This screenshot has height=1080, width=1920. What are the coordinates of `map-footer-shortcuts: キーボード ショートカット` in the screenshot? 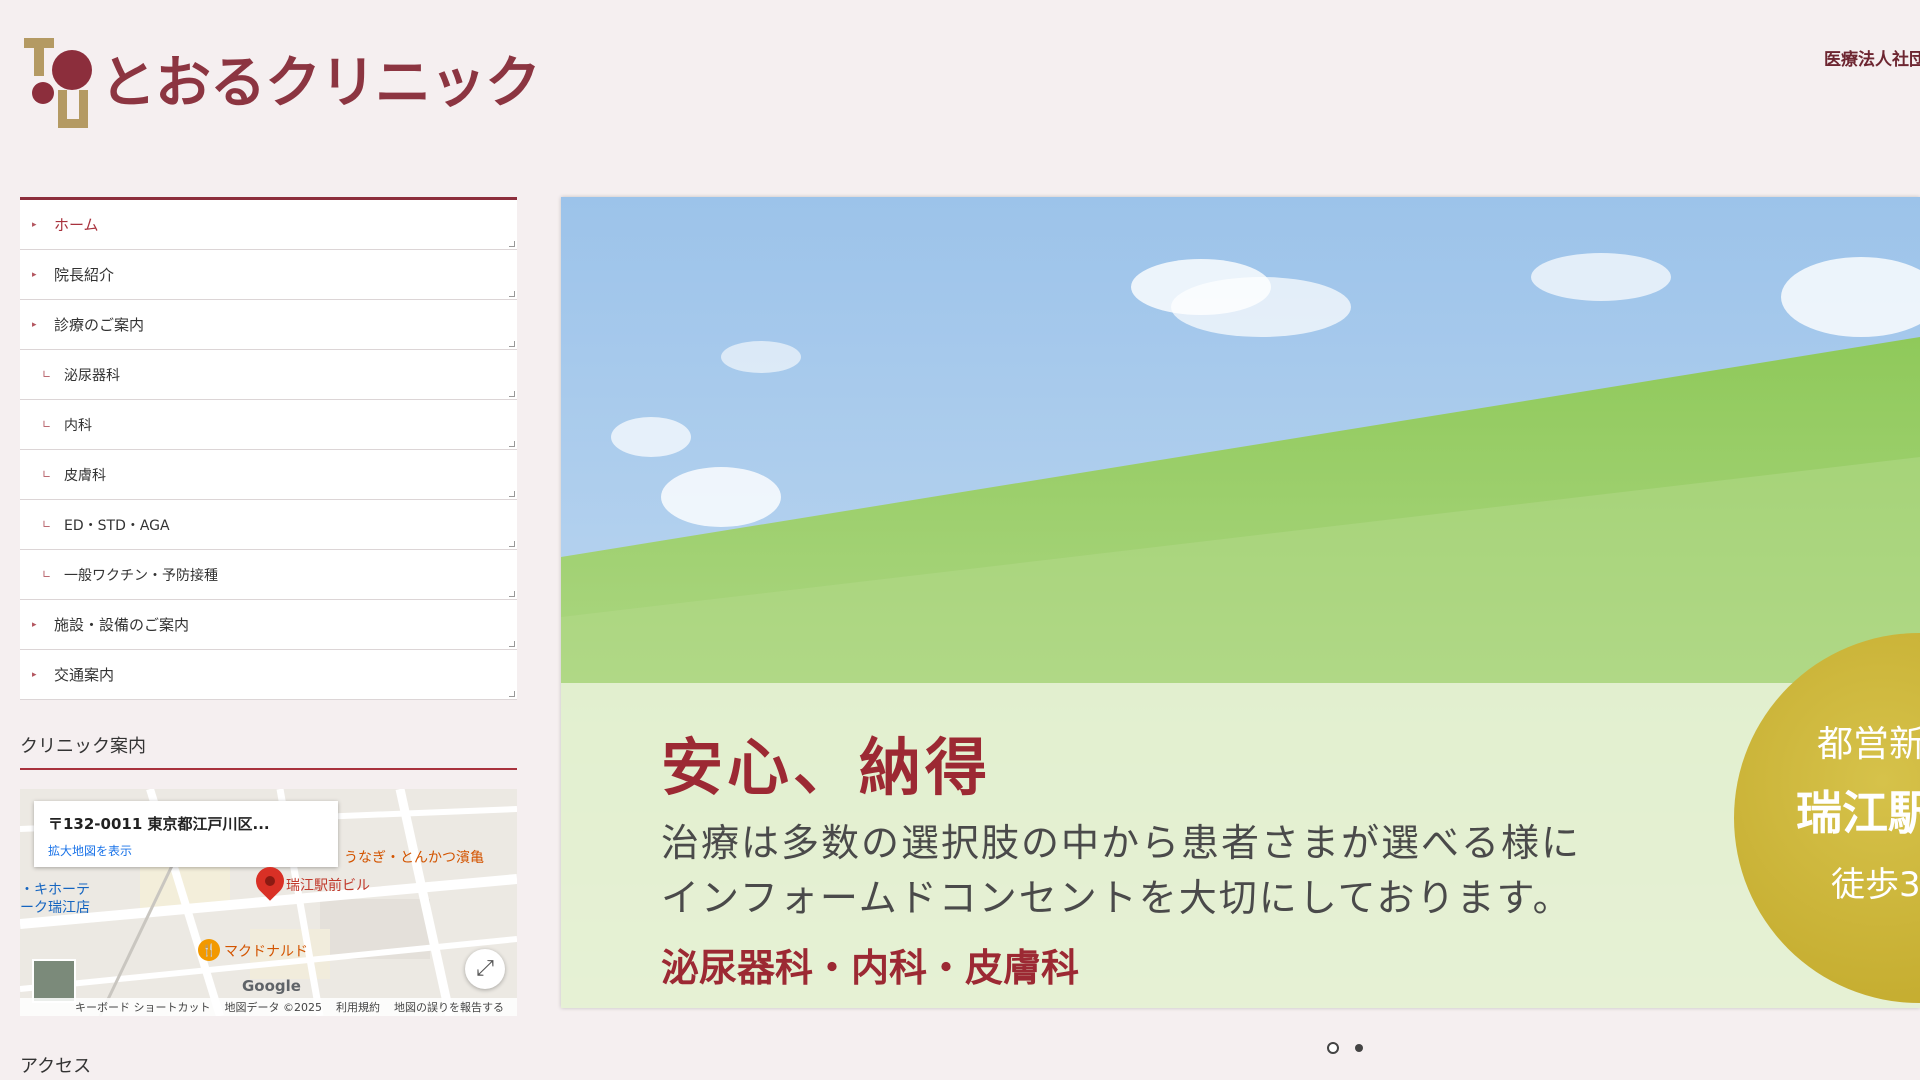 It's located at (143, 1007).